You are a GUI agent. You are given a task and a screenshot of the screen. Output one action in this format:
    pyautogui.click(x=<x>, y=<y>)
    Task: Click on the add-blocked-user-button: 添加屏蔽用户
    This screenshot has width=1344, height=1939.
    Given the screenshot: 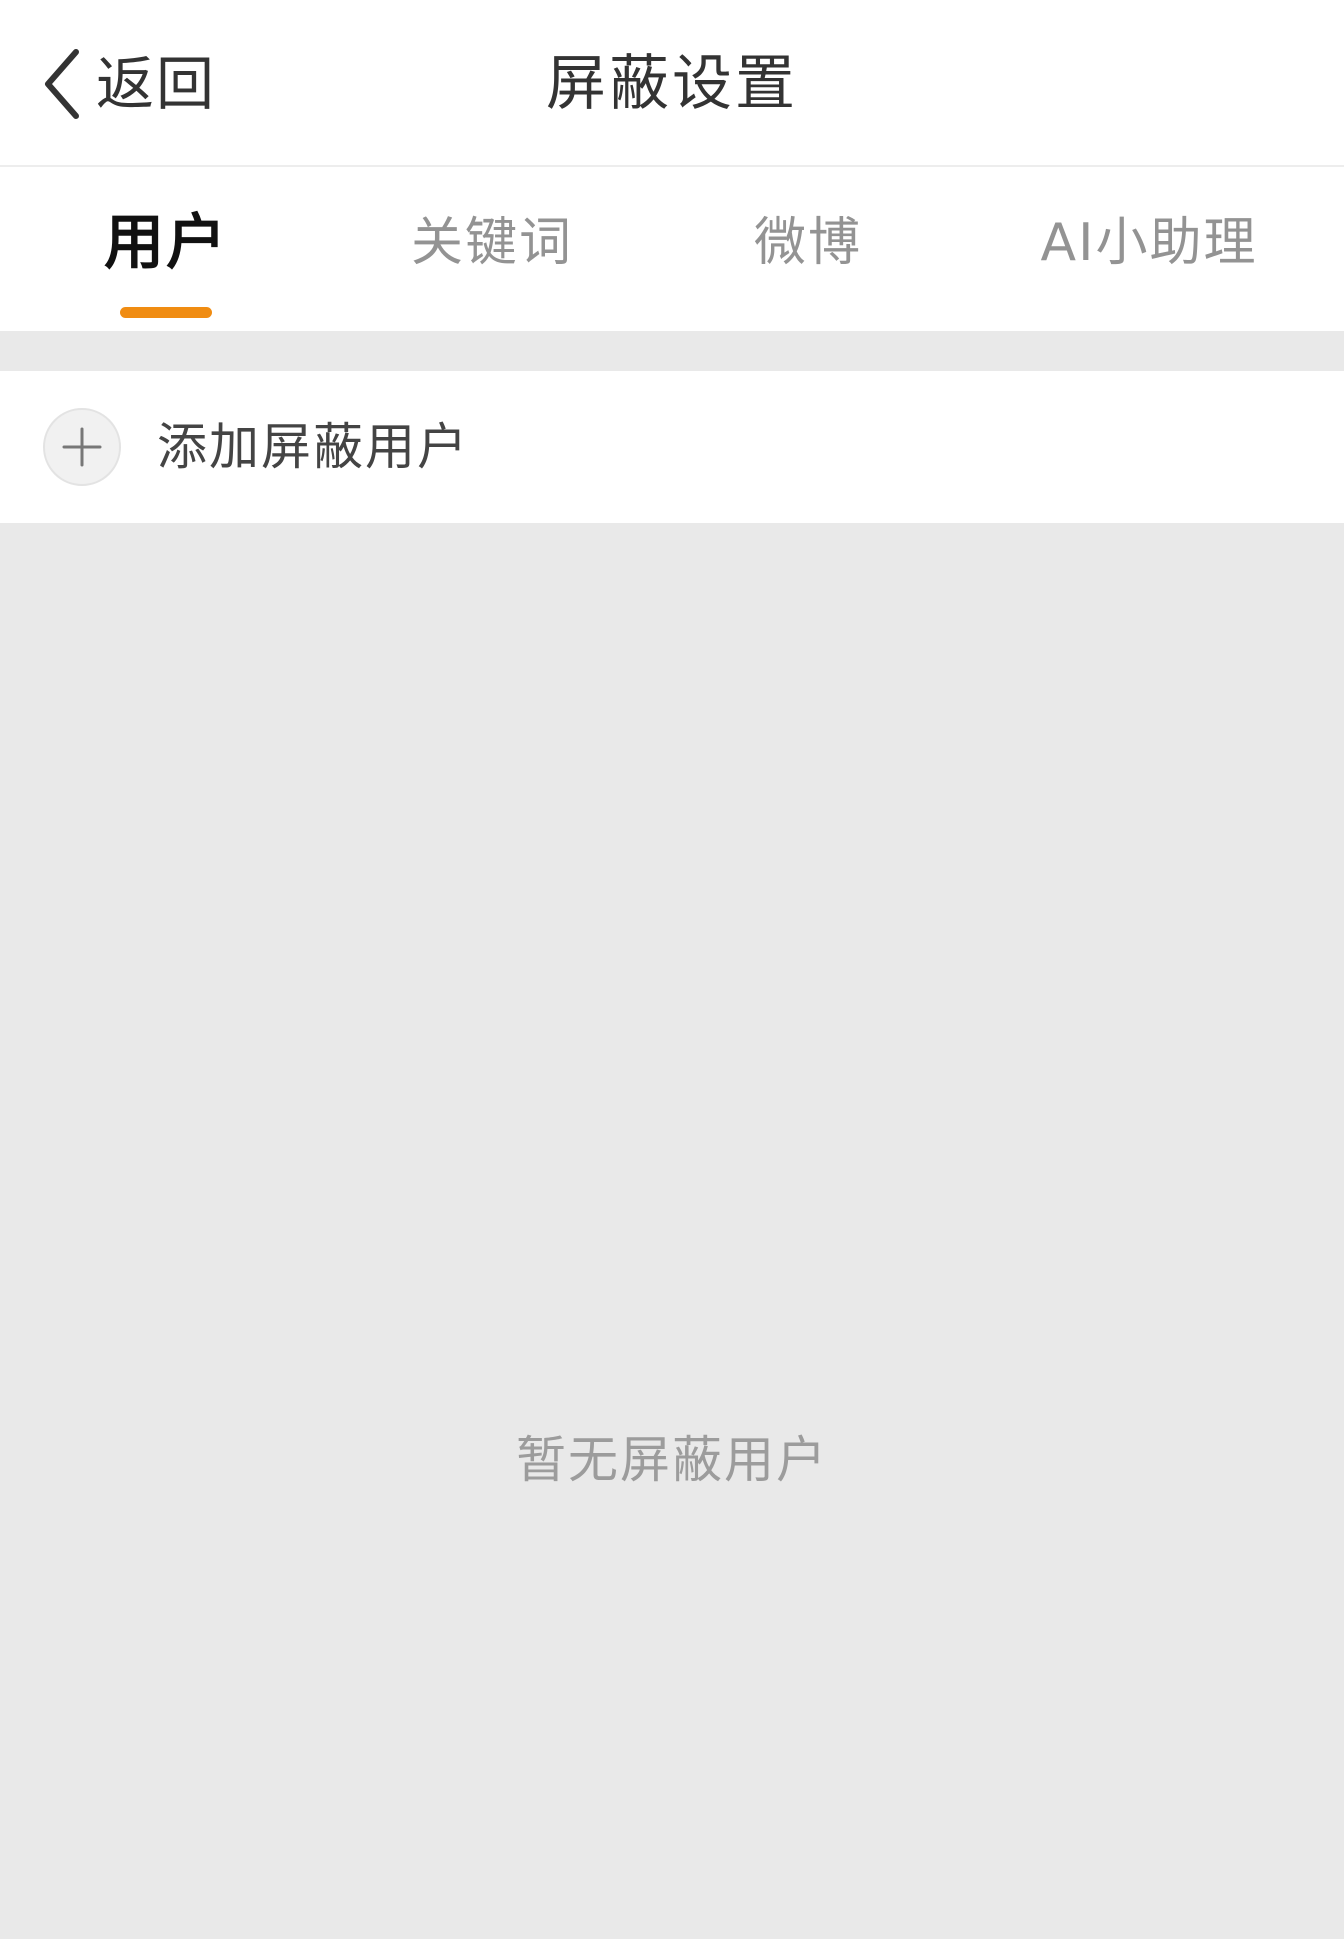 What is the action you would take?
    pyautogui.click(x=672, y=447)
    